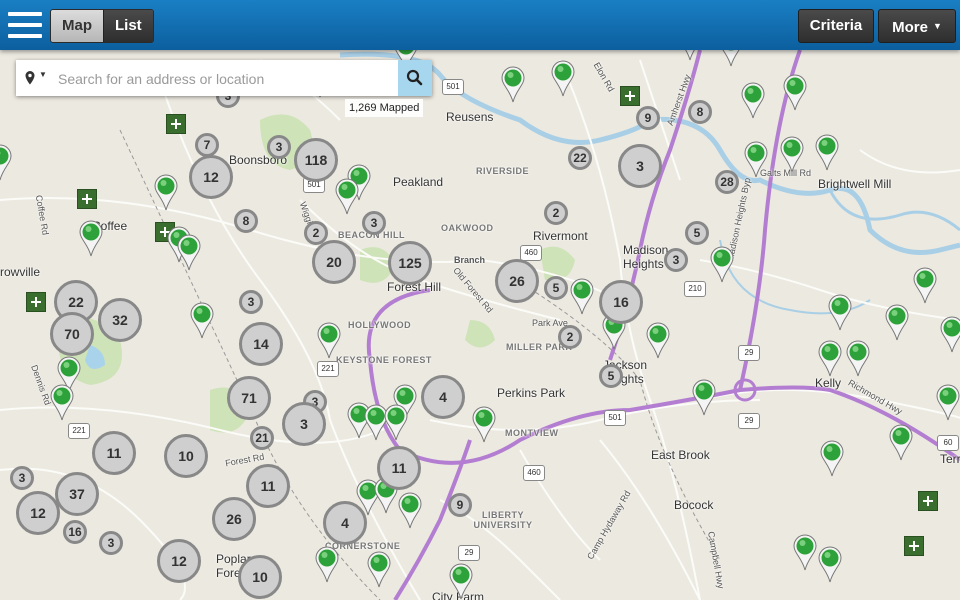 This screenshot has height=600, width=960. I want to click on hamburger-menu-icon, so click(25, 25).